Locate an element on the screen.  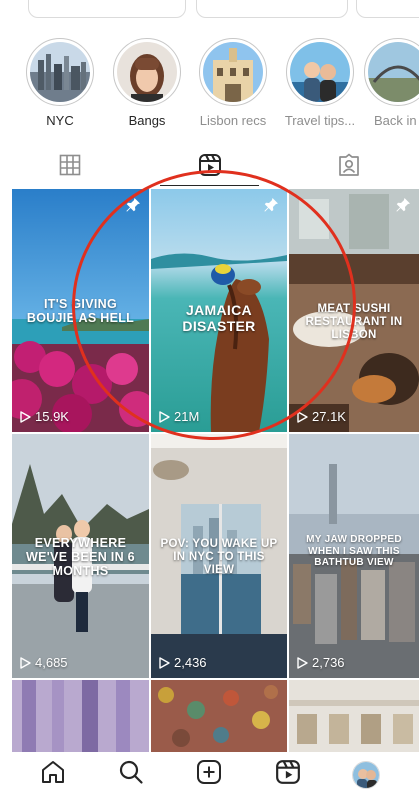
home-icon is located at coordinates (53, 774).